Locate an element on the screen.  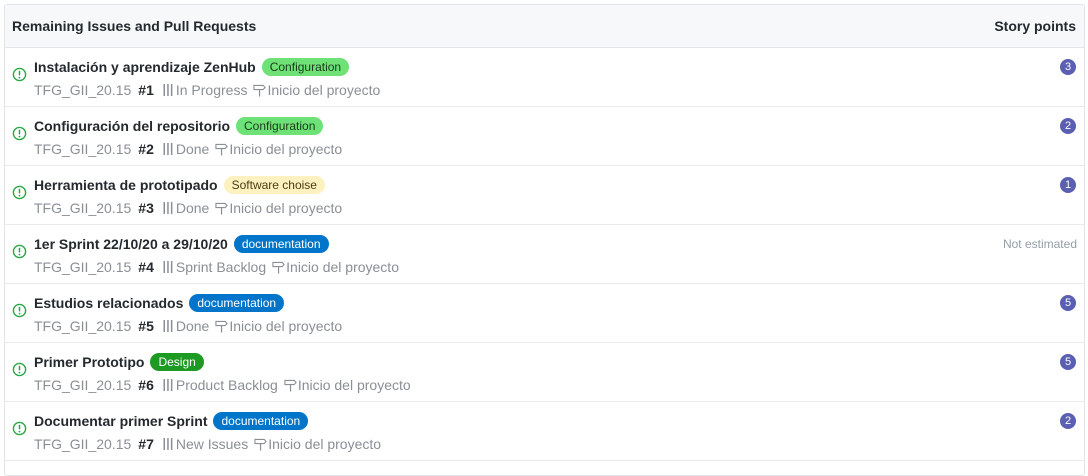
issue-title: Estudios relacionados is located at coordinates (108, 303).